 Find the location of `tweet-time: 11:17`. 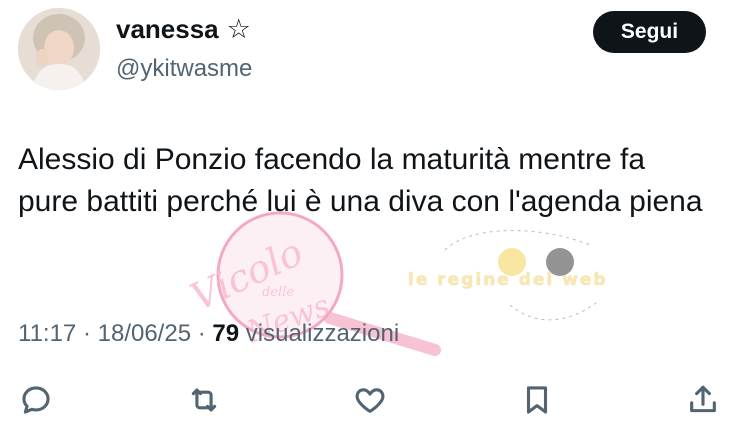

tweet-time: 11:17 is located at coordinates (47, 333).